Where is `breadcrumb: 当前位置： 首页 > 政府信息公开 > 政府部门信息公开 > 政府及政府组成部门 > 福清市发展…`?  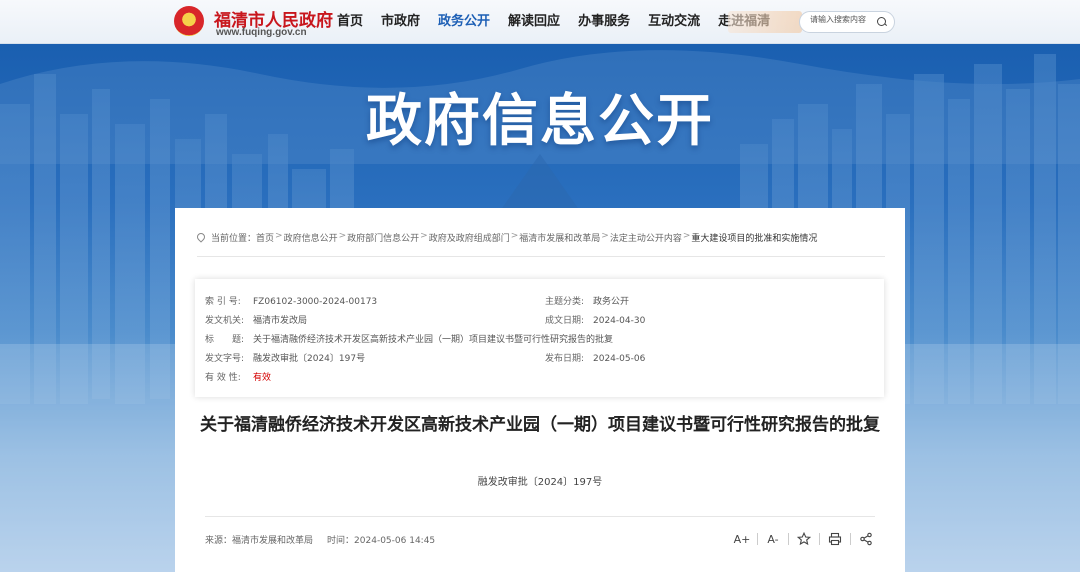 breadcrumb: 当前位置： 首页 > 政府信息公开 > 政府部门信息公开 > 政府及政府组成部门 > 福清市发展… is located at coordinates (507, 237).